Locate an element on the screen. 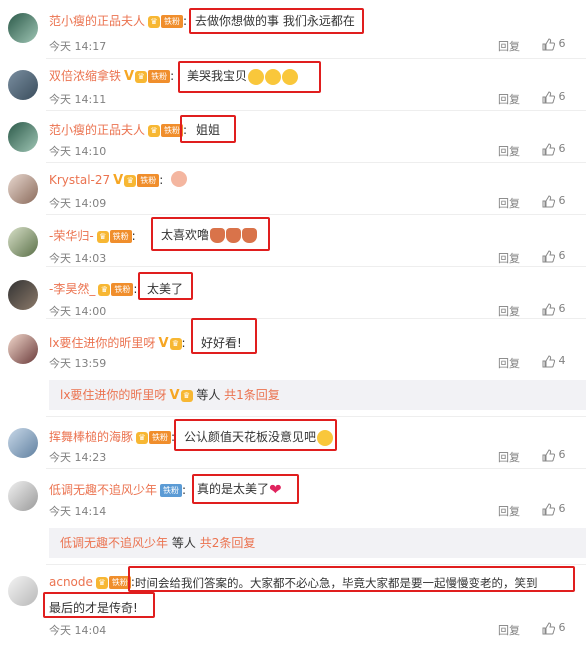 This screenshot has width=586, height=648. comment-time: 今天 14:04 is located at coordinates (78, 630).